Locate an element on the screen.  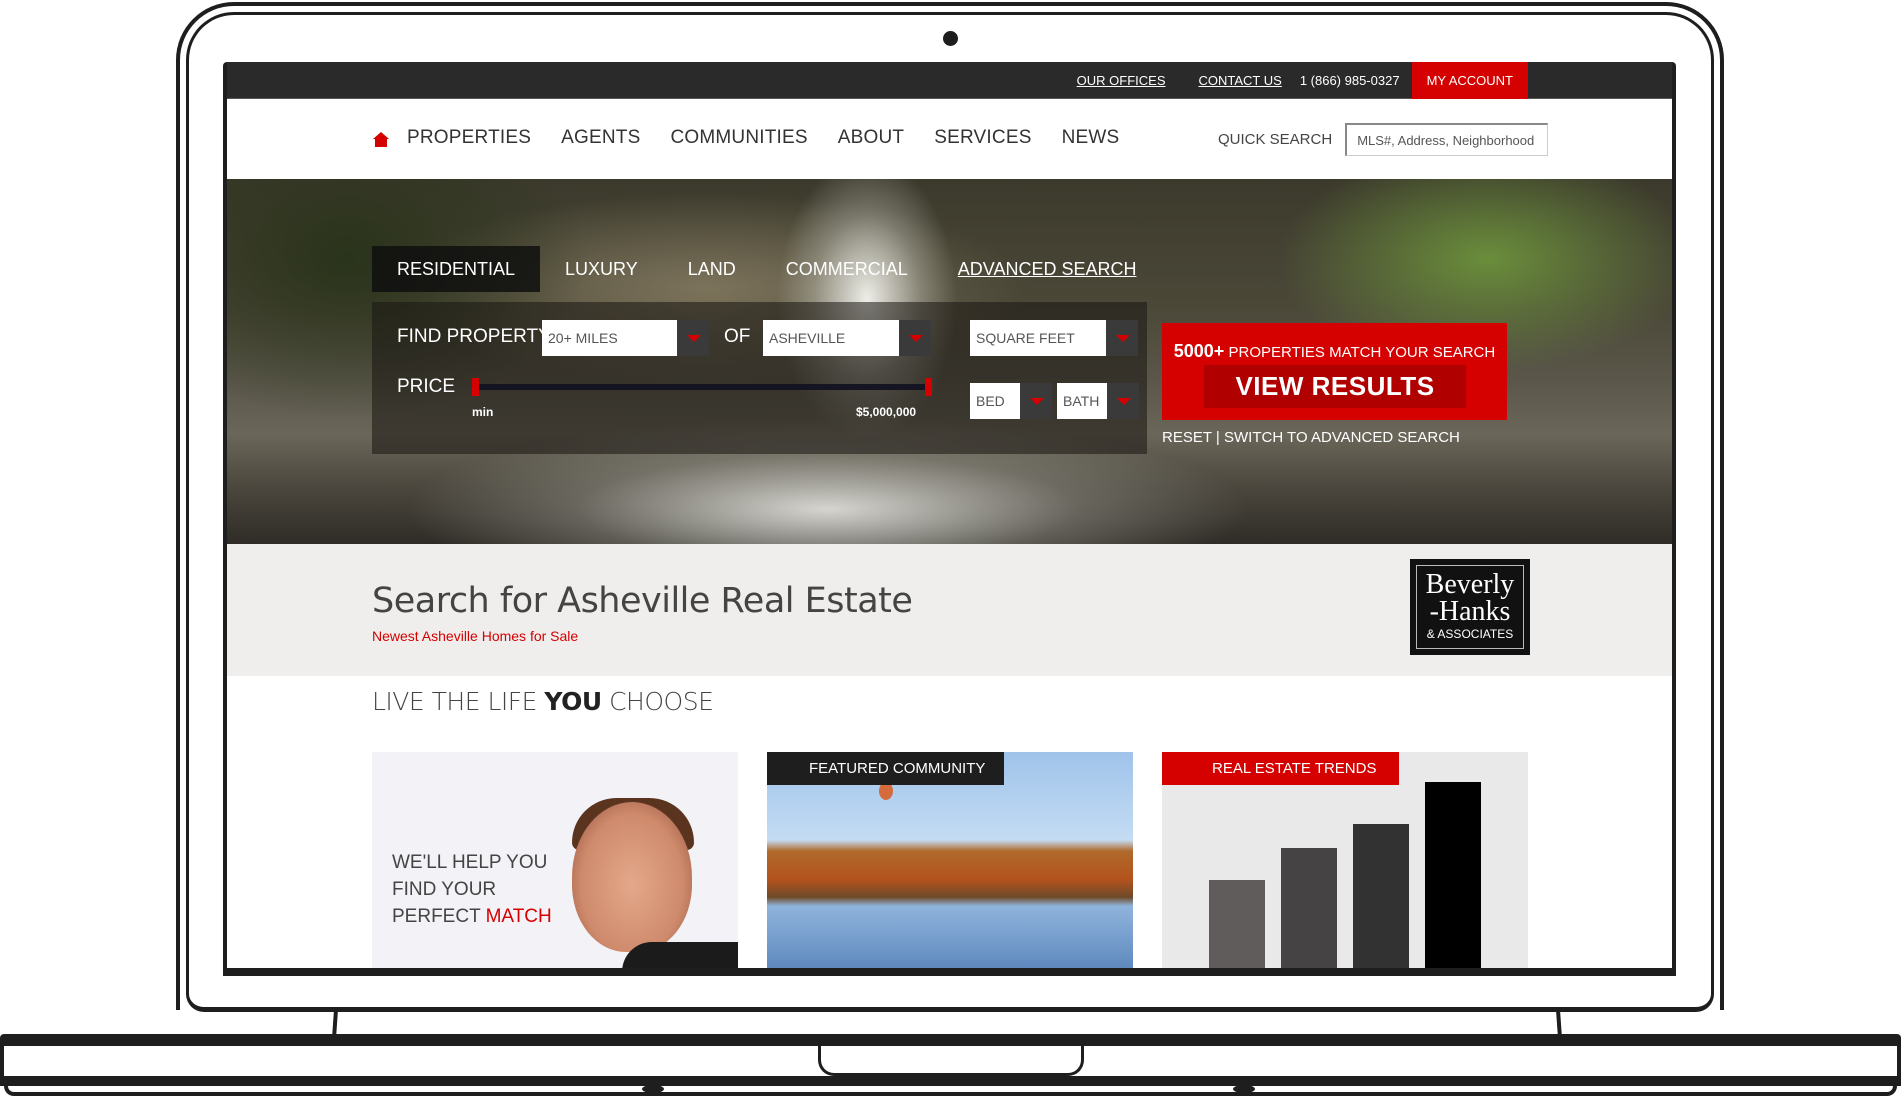
laptop-base-line is located at coordinates (950, 1081).